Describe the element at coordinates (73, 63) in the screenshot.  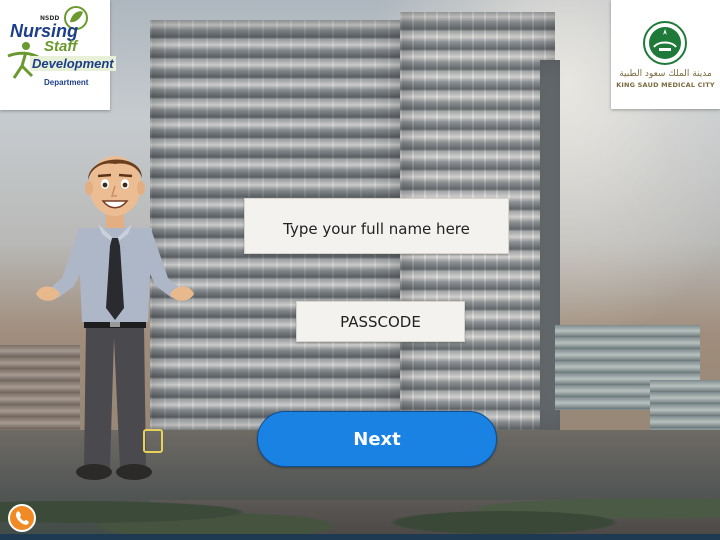
I see `logo-word-development: Development` at that location.